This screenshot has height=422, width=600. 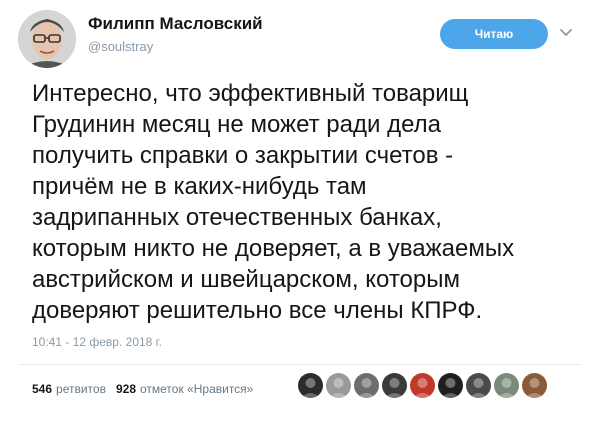 What do you see at coordinates (42, 389) in the screenshot?
I see `retweets-count: 546` at bounding box center [42, 389].